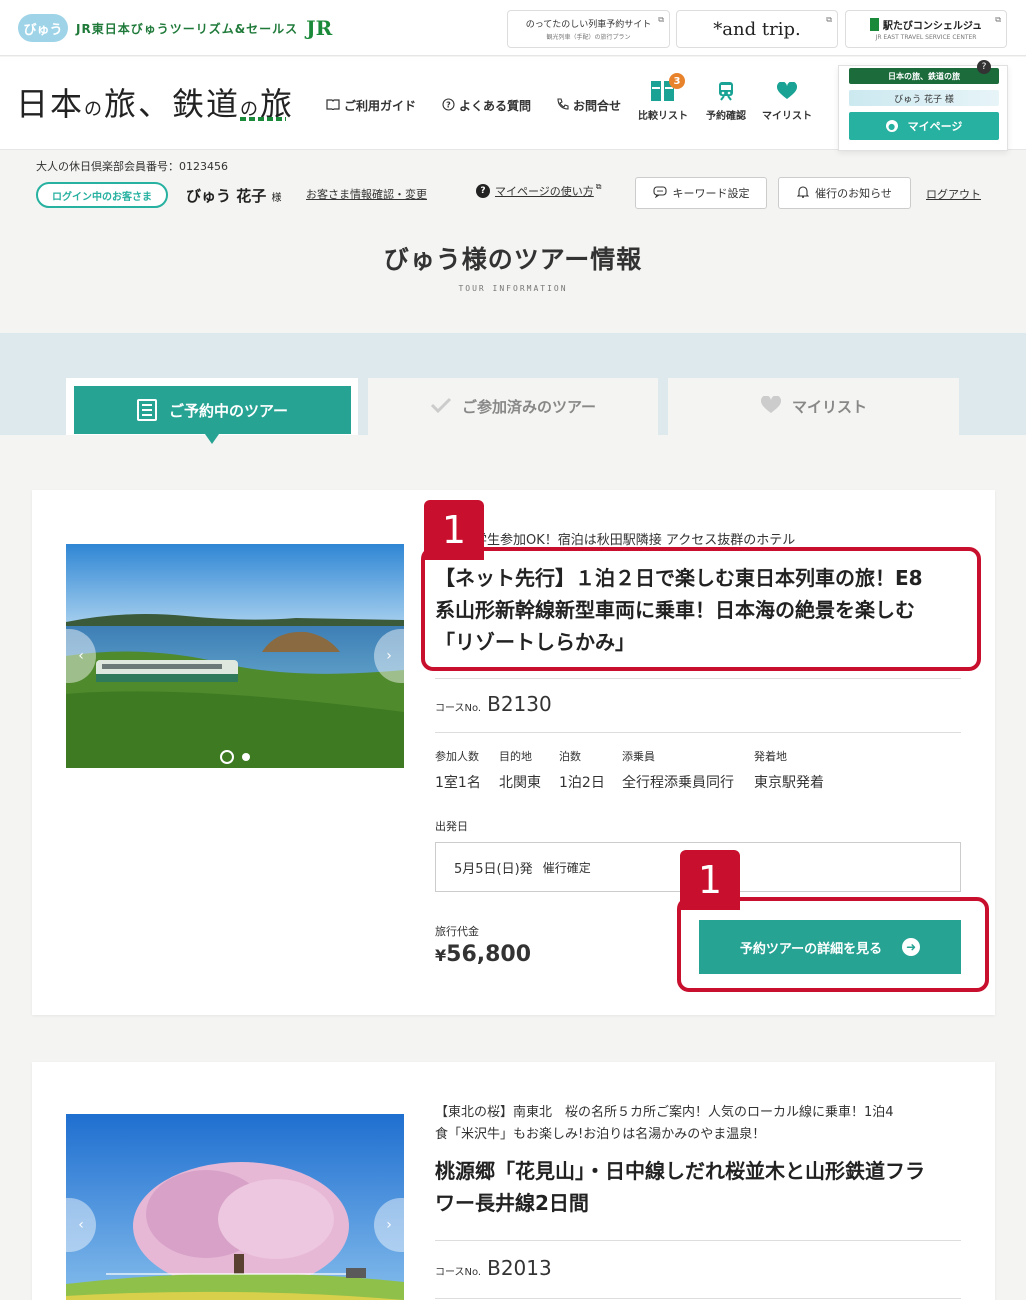  I want to click on logo-text: 旅、鉄道, so click(172, 104).